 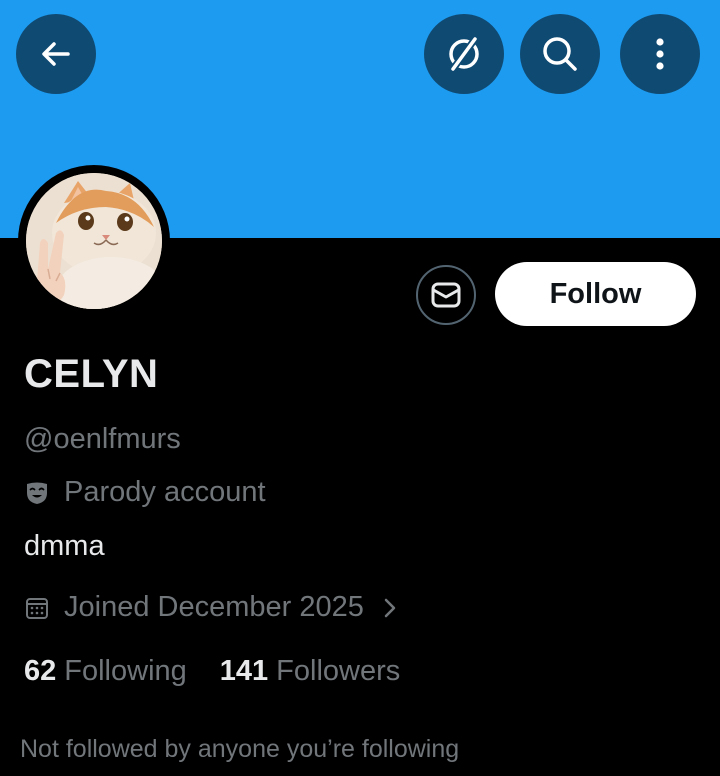 I want to click on avatar-image, so click(x=94, y=241).